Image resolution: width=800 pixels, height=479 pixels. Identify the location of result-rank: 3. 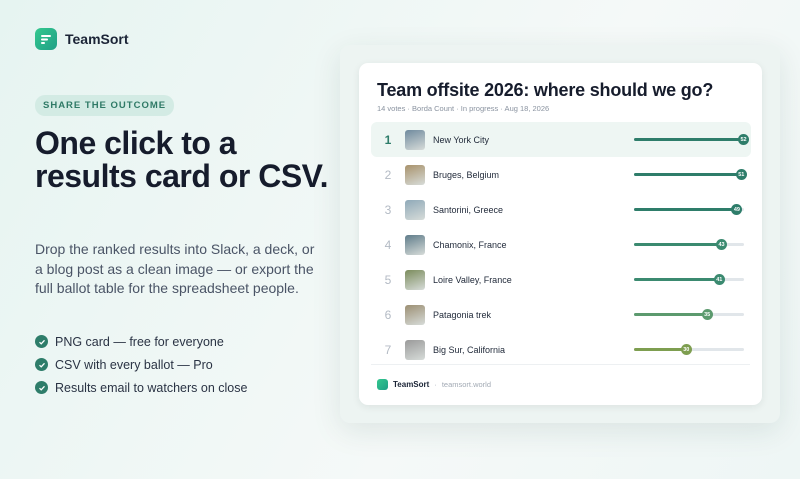
(388, 209).